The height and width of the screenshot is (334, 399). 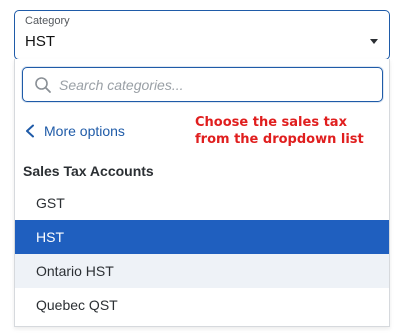 What do you see at coordinates (202, 305) in the screenshot?
I see `list-item-quebec-qst: Quebec QST` at bounding box center [202, 305].